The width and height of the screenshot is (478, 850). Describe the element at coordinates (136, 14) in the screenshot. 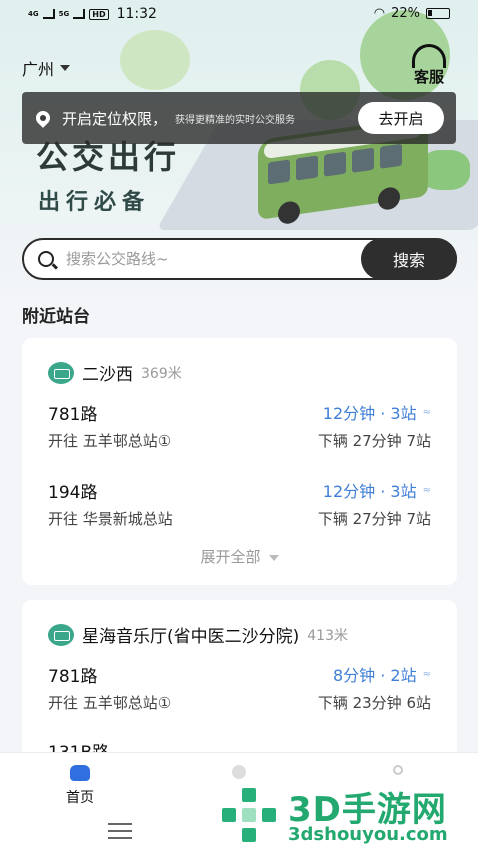

I see `clock: 11:32` at that location.